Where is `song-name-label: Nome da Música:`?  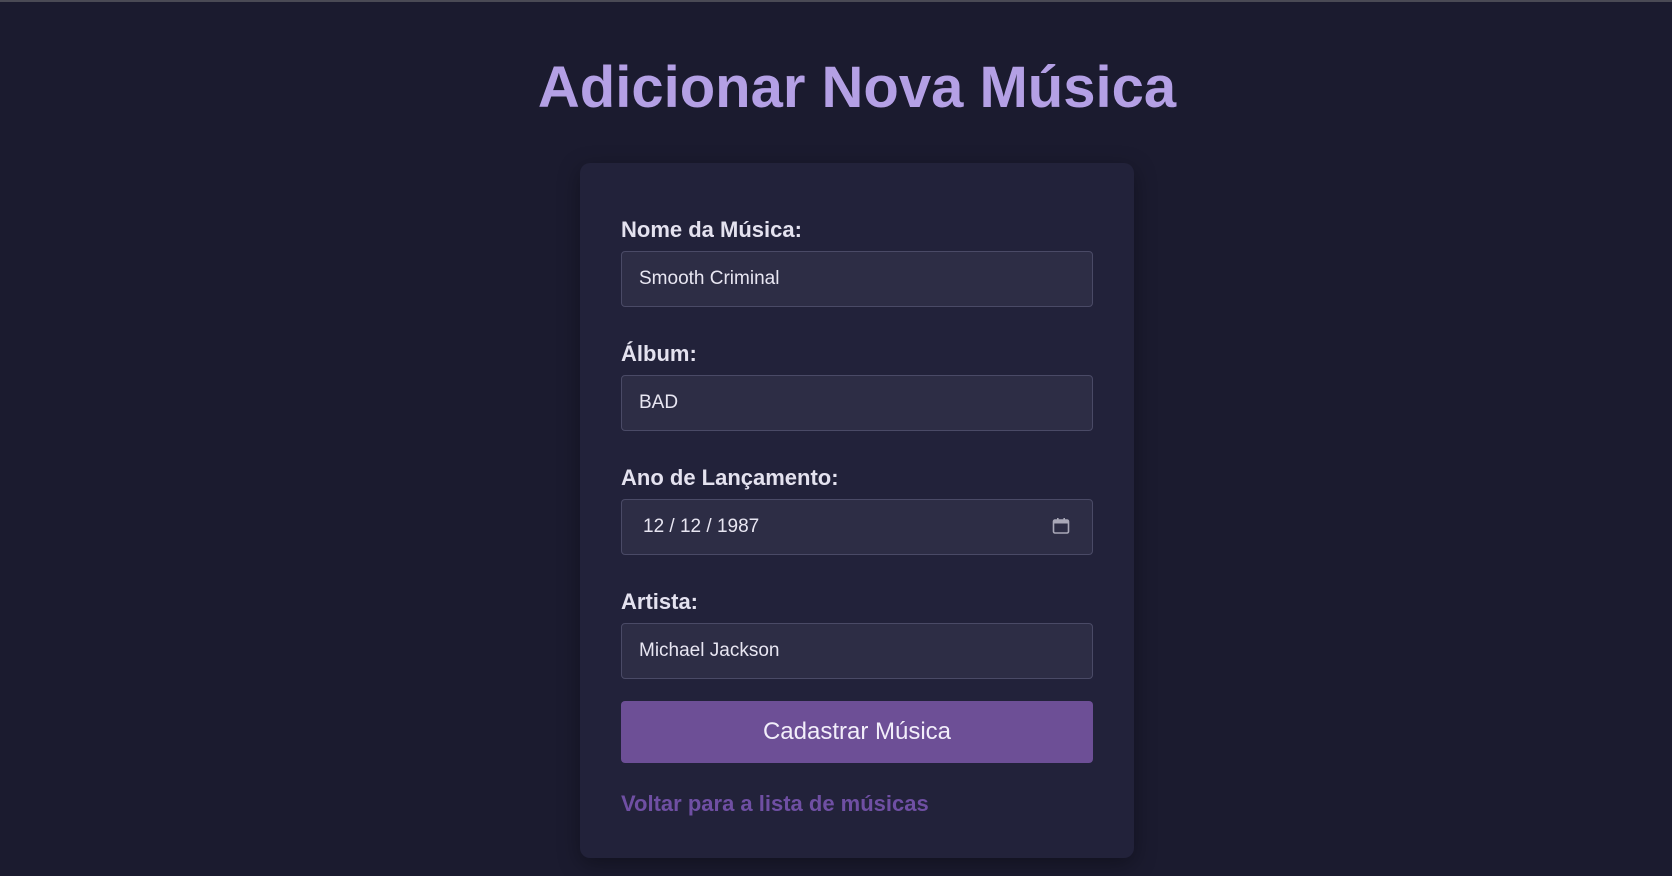 song-name-label: Nome da Música: is located at coordinates (711, 229).